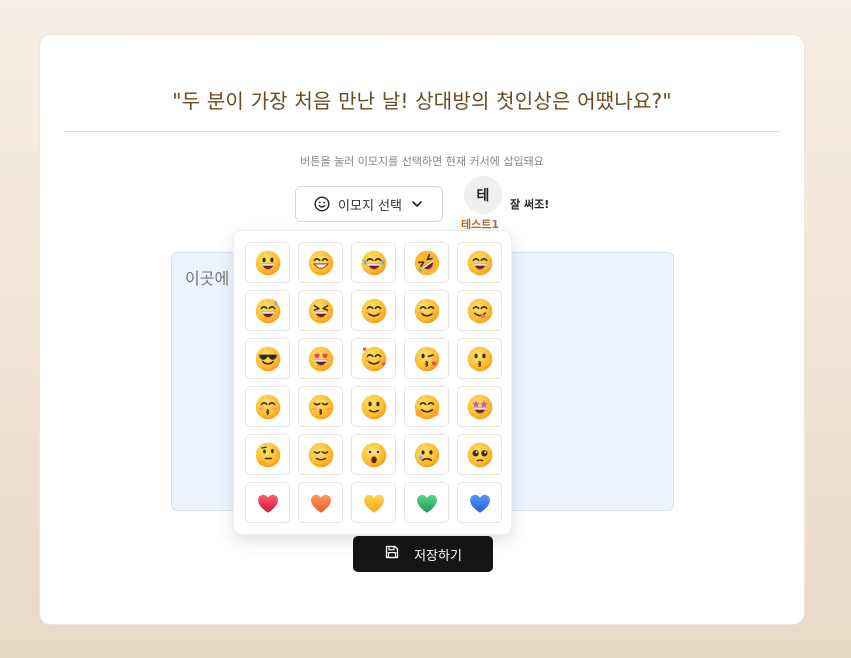 Image resolution: width=851 pixels, height=658 pixels. I want to click on save-button: 저장하기, so click(423, 554).